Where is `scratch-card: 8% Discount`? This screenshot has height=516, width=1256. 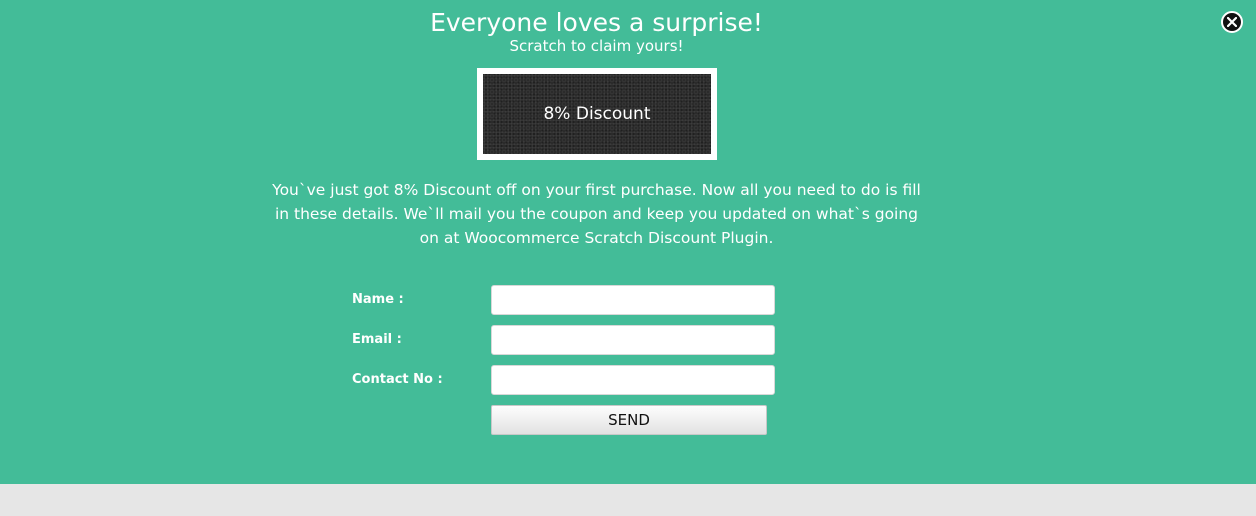
scratch-card: 8% Discount is located at coordinates (597, 114).